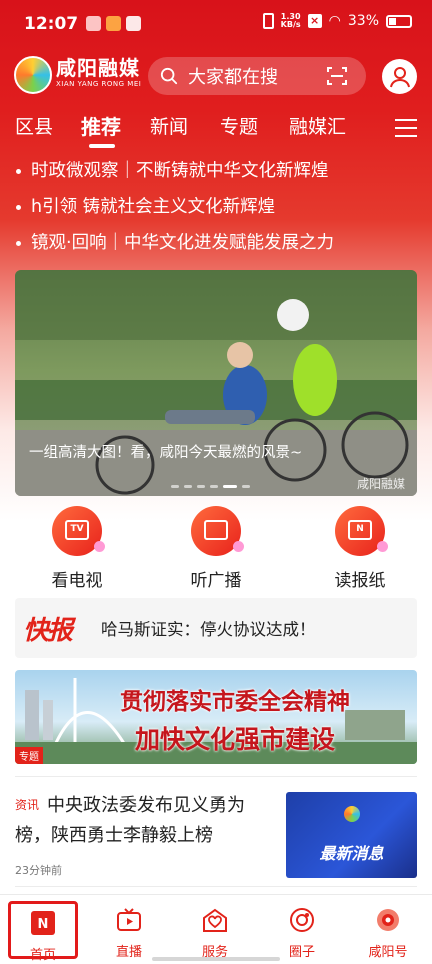 The height and width of the screenshot is (964, 432). Describe the element at coordinates (351, 835) in the screenshot. I see `news-thumbnail: 最新消息` at that location.